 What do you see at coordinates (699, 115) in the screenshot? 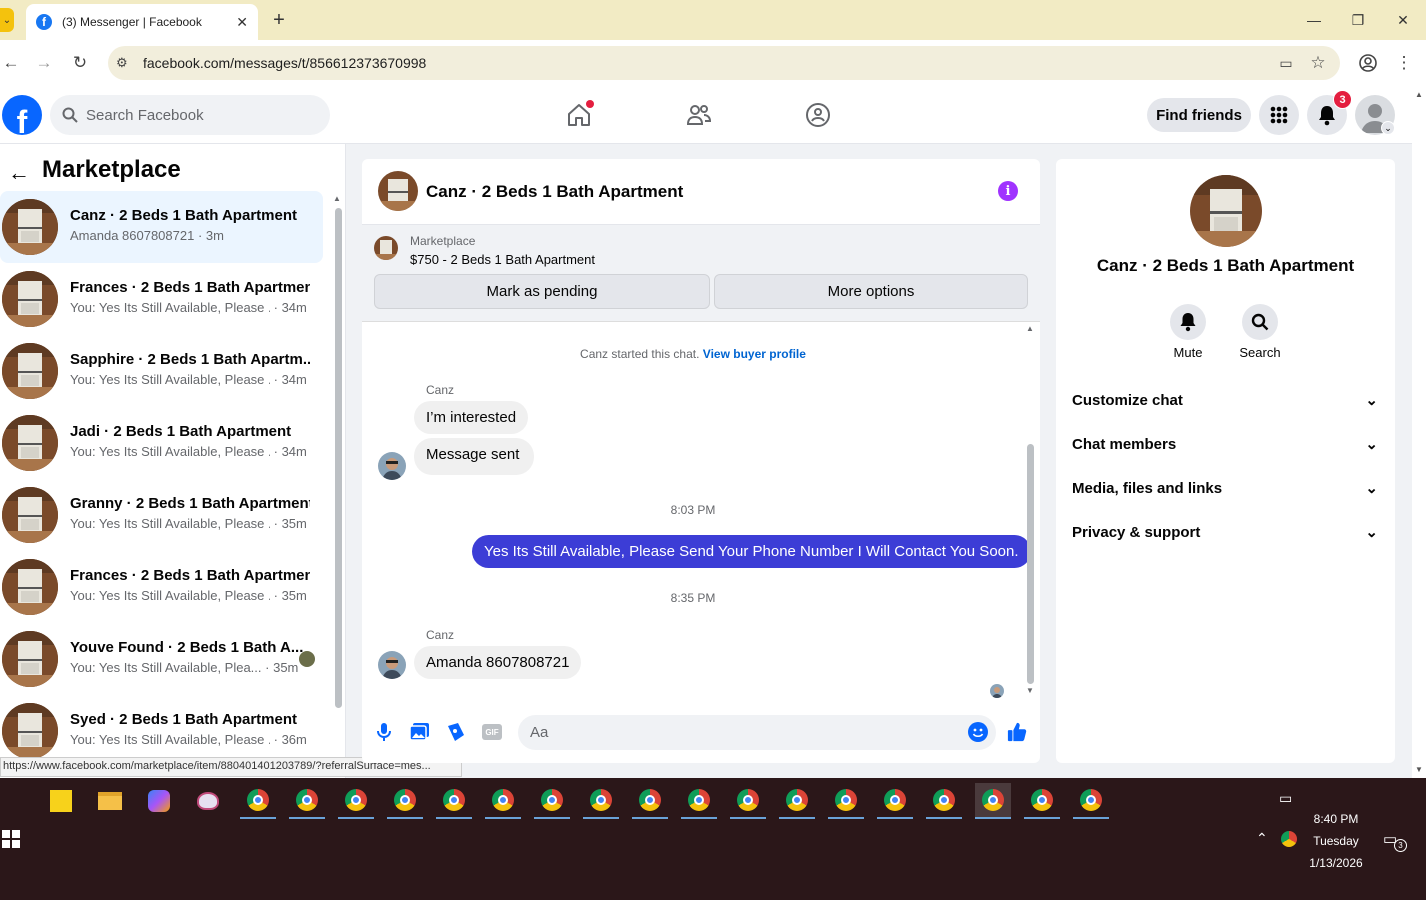
I see `friends-icon` at bounding box center [699, 115].